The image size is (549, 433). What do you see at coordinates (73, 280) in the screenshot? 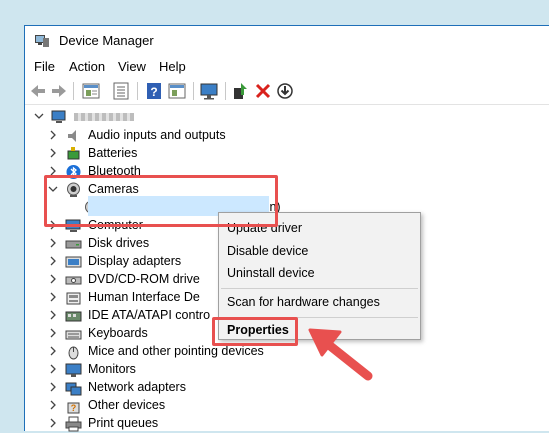
I see `dvd-drive-icon` at bounding box center [73, 280].